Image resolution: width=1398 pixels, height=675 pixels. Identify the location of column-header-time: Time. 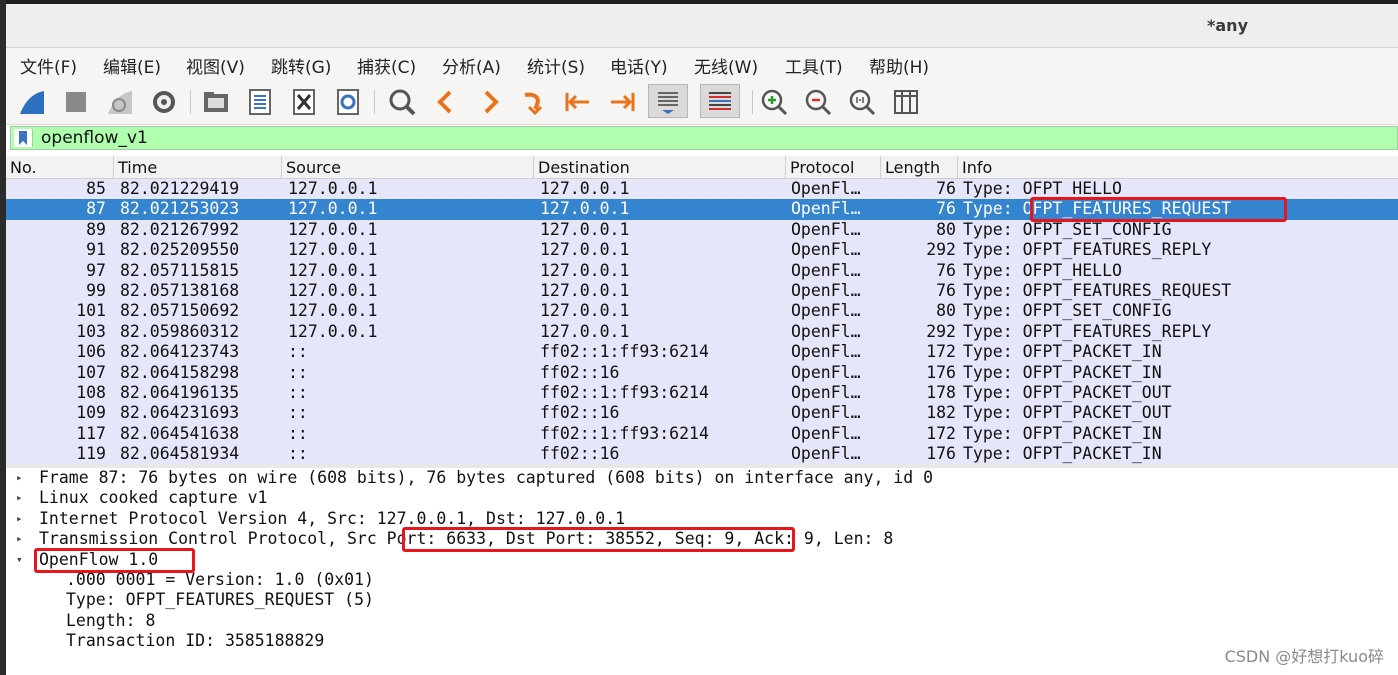
(198, 167).